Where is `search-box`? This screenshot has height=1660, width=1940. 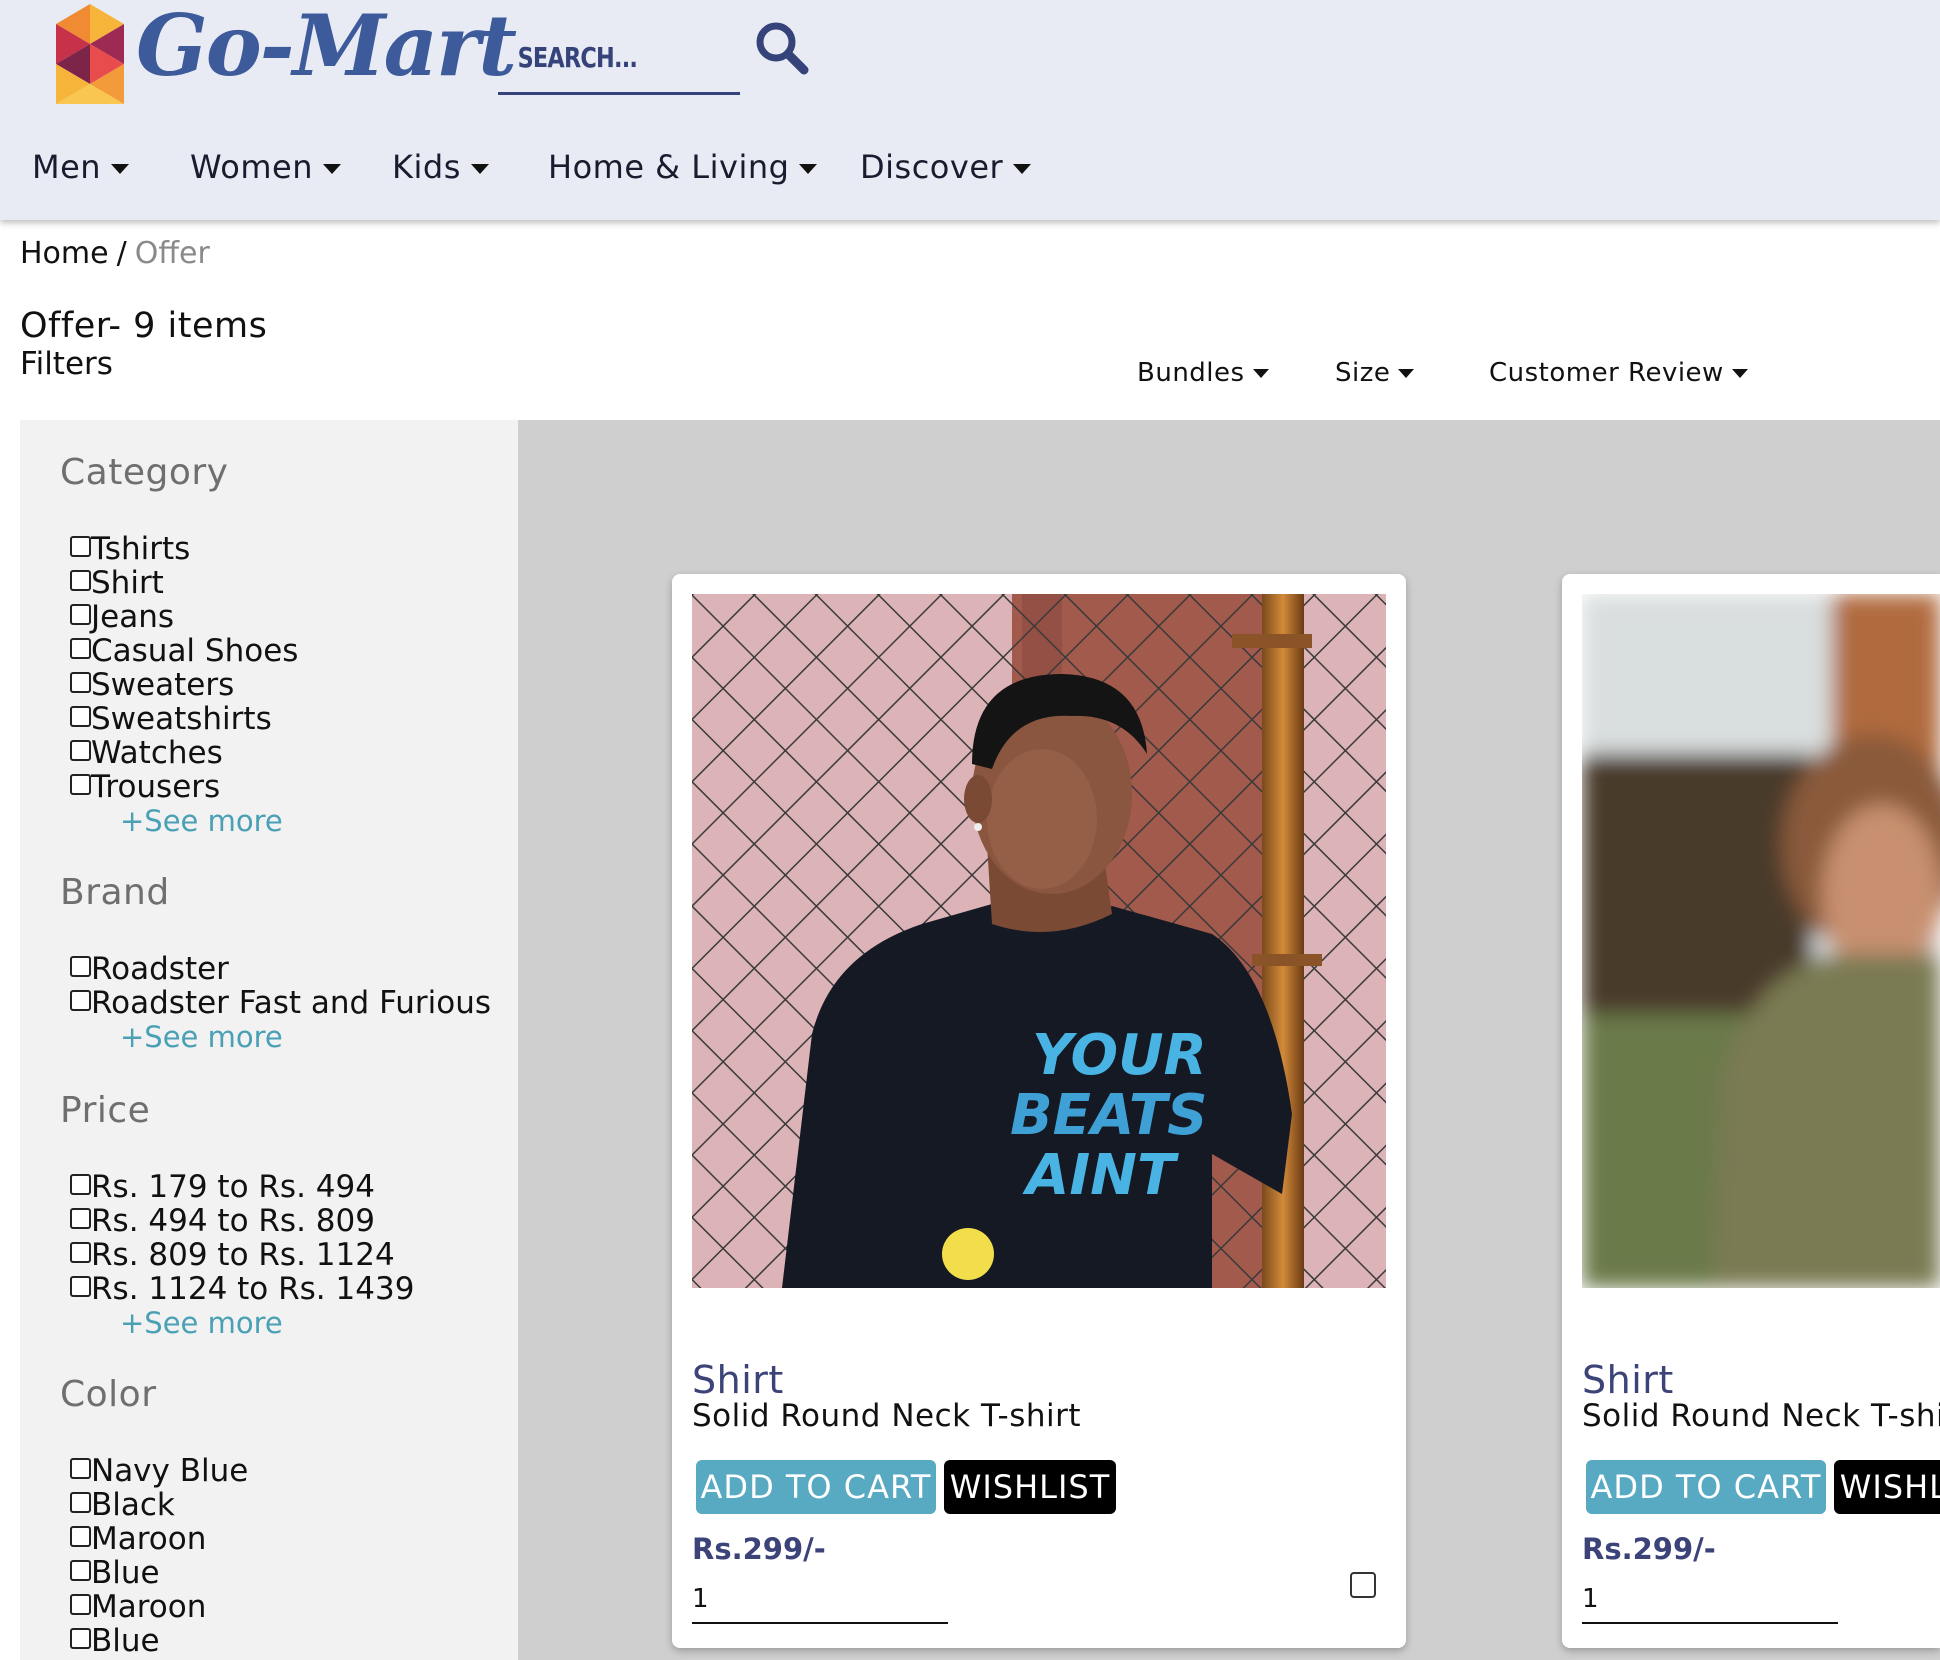
search-box is located at coordinates (619, 58).